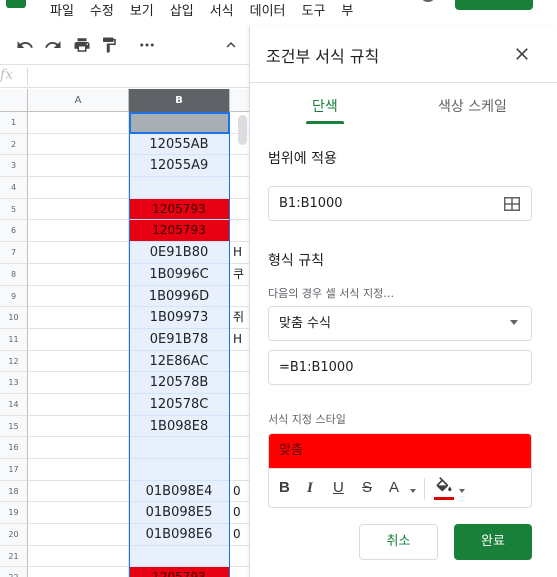 This screenshot has width=557, height=577. Describe the element at coordinates (522, 54) in the screenshot. I see `close-icon` at that location.